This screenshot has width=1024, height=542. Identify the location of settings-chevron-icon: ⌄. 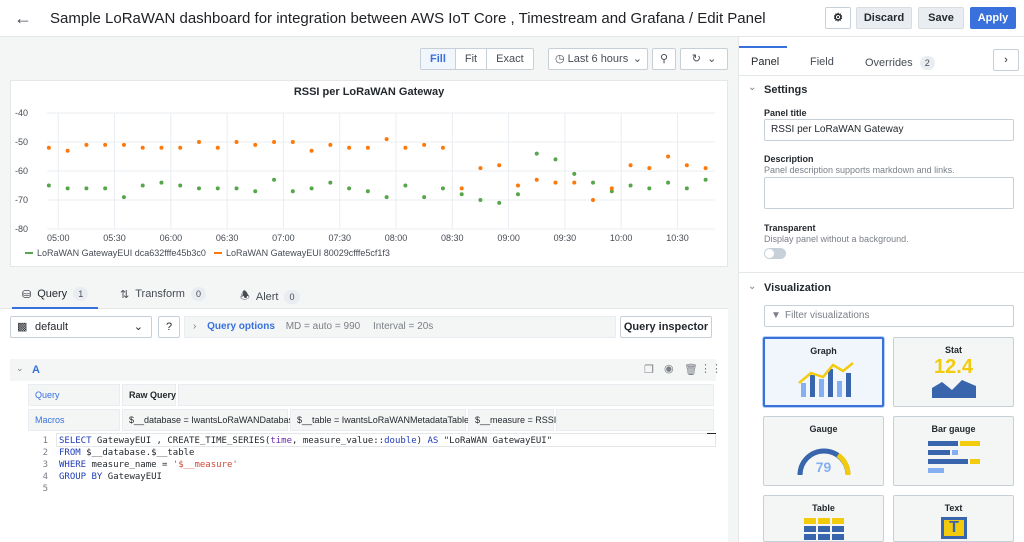
(752, 87).